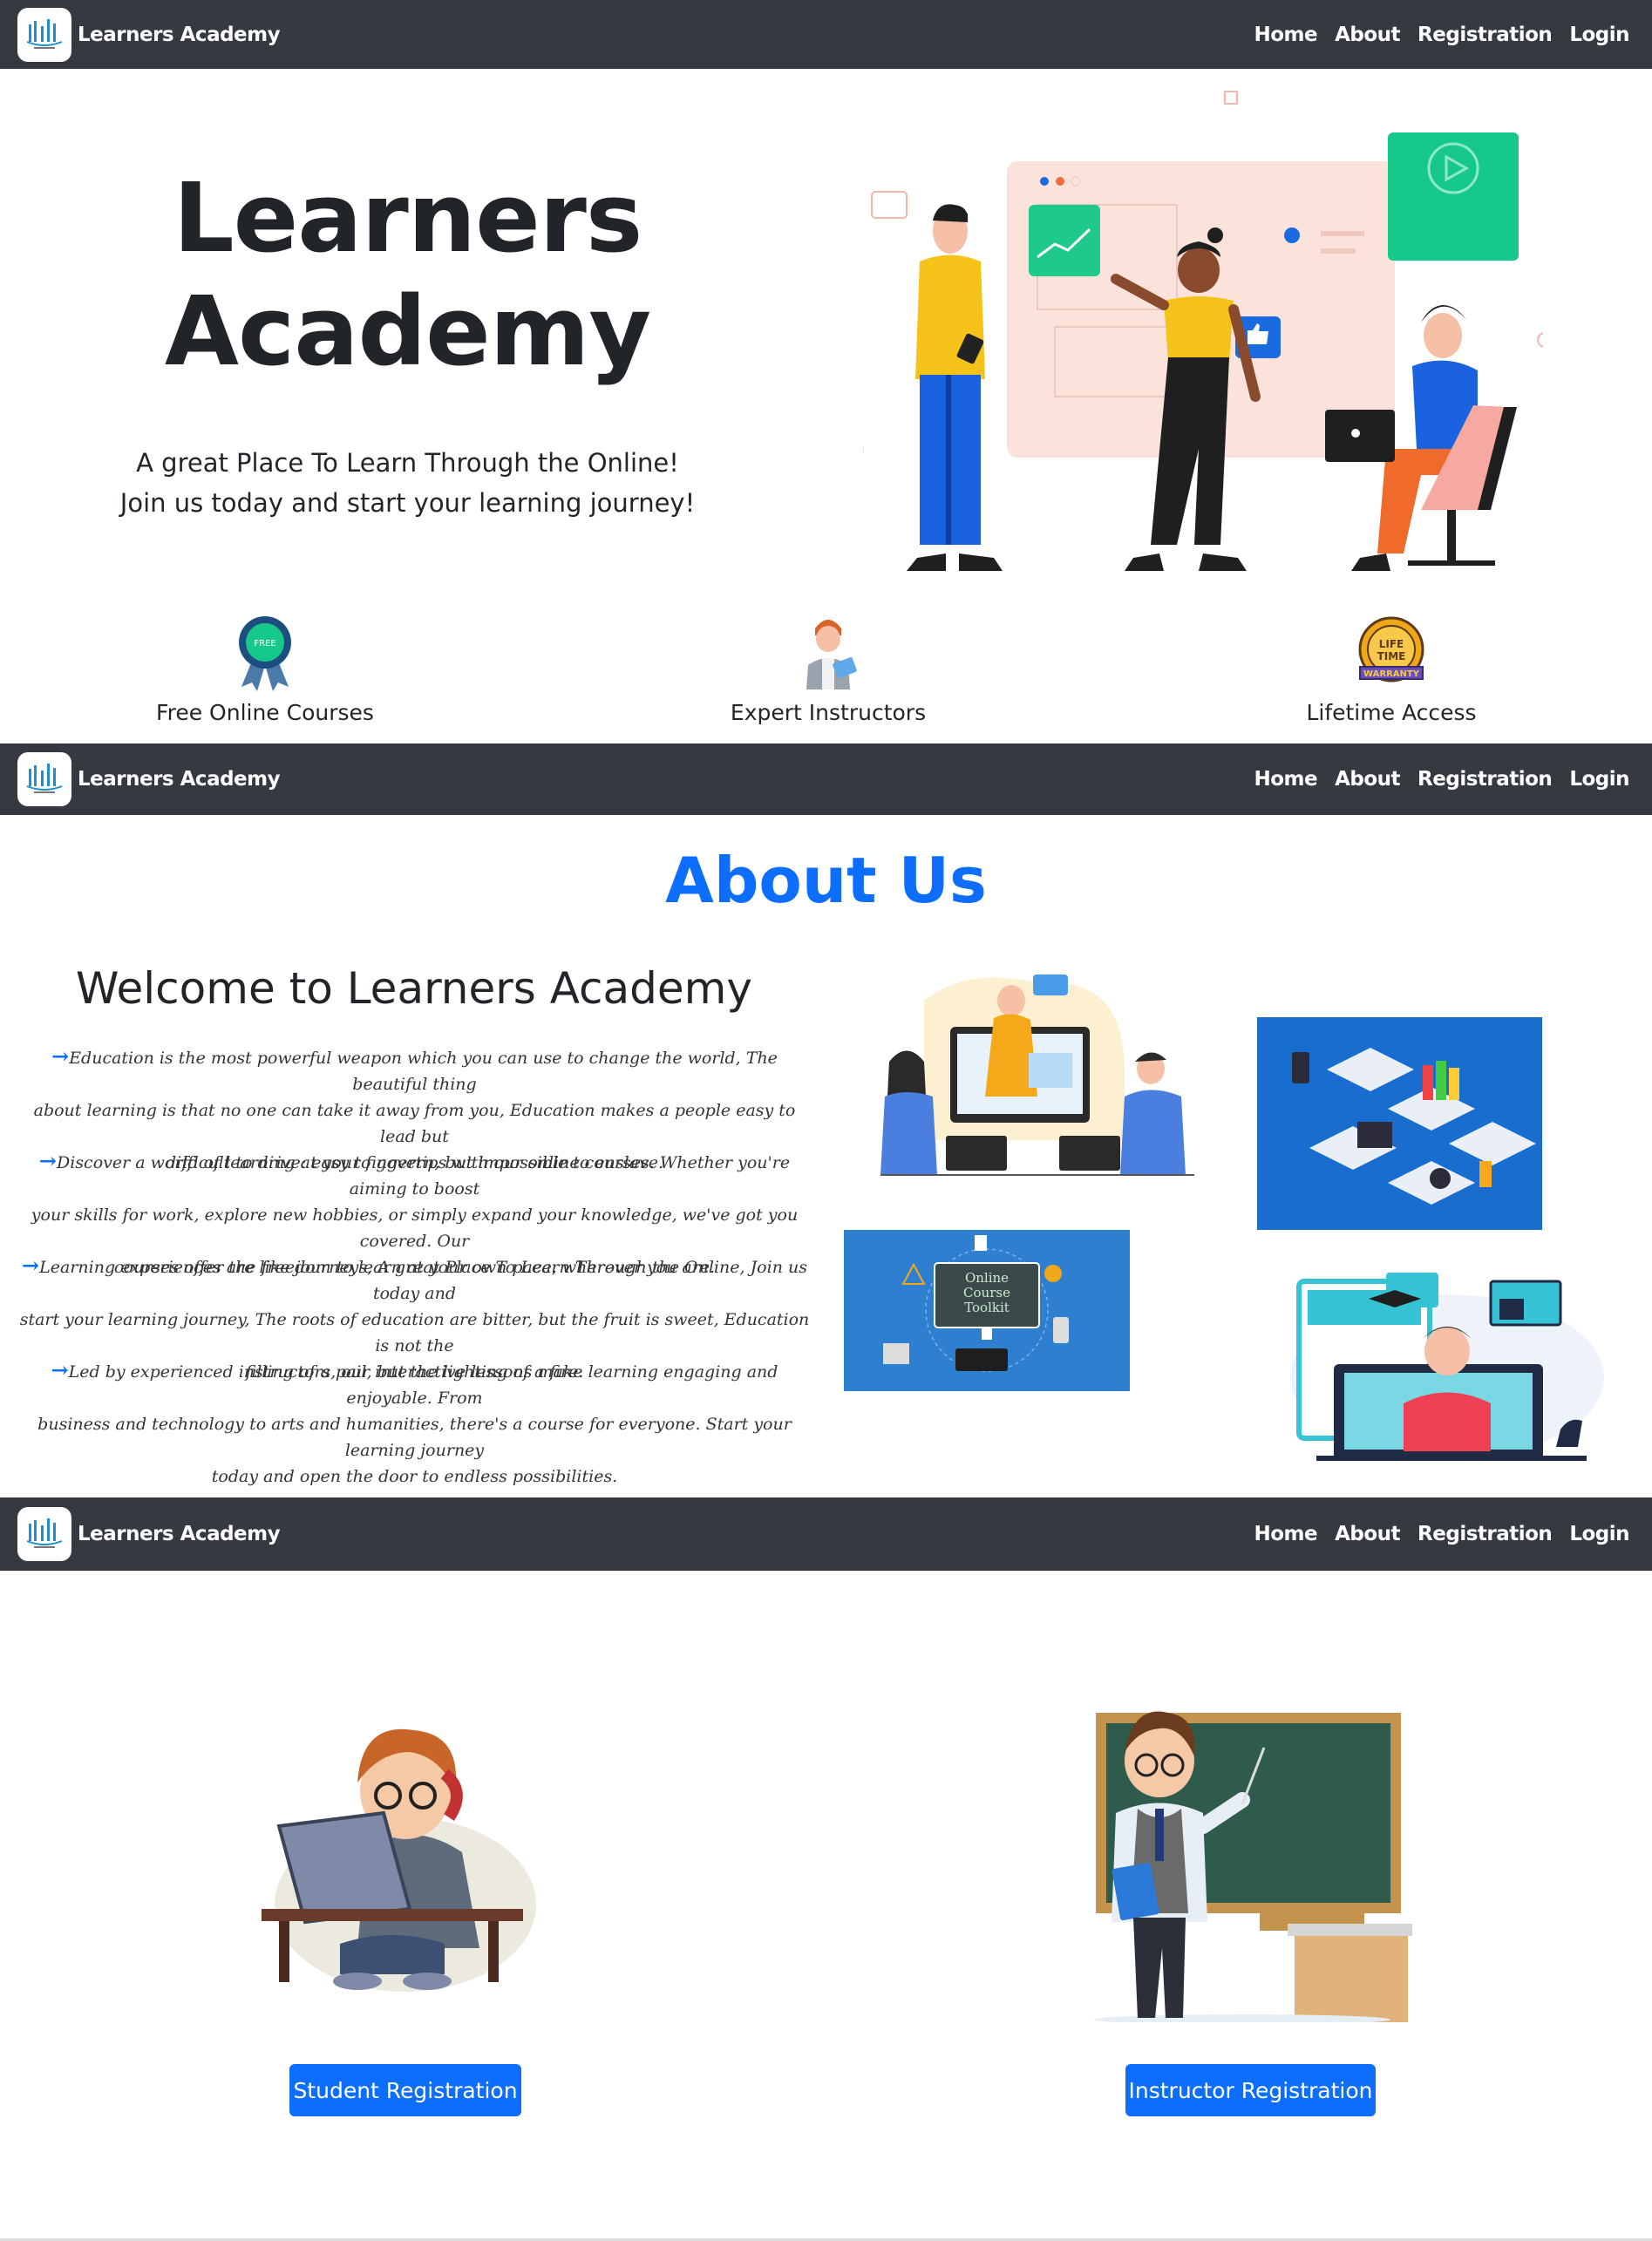 The width and height of the screenshot is (1652, 2241). What do you see at coordinates (405, 2090) in the screenshot?
I see `student-registration-button: Student Registration` at bounding box center [405, 2090].